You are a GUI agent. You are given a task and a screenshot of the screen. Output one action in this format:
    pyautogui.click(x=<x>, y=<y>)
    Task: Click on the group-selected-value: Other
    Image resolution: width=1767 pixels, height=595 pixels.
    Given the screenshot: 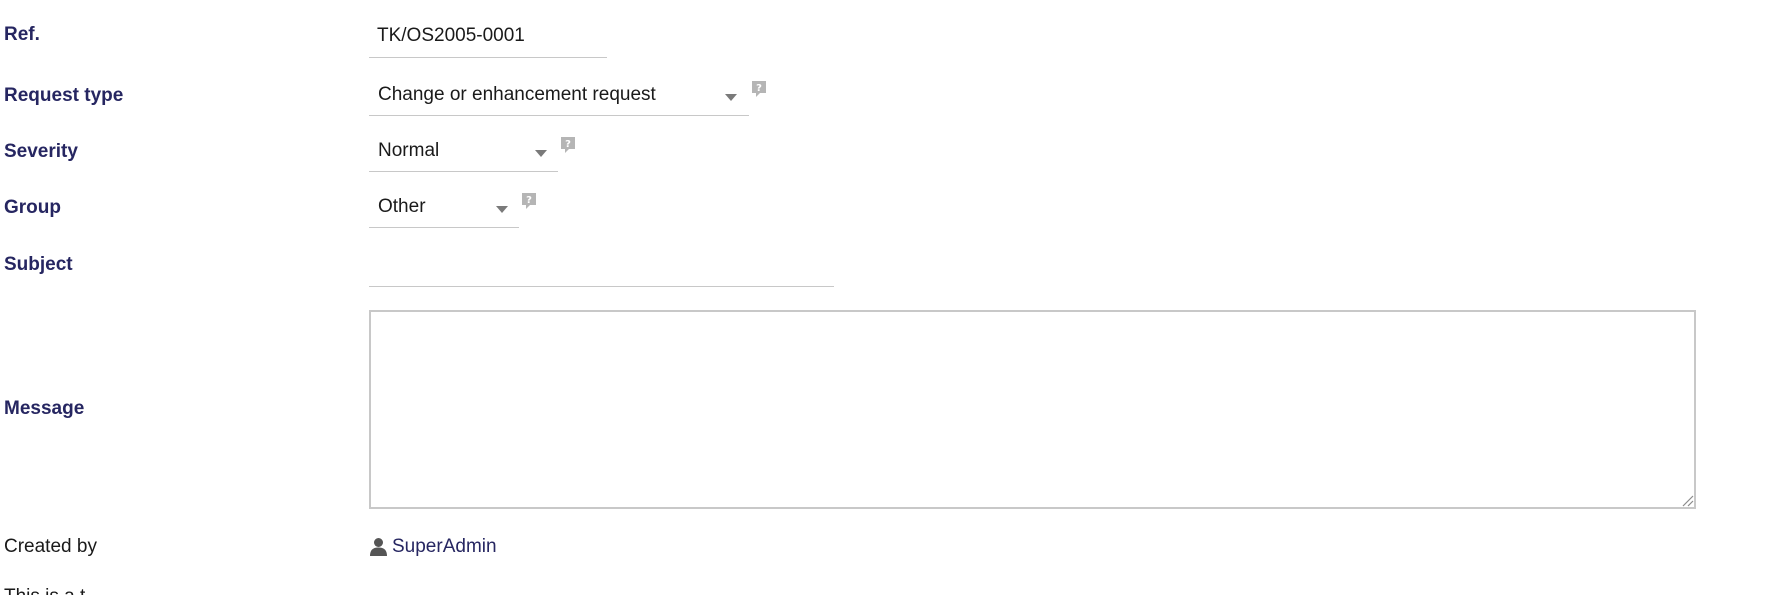 What is the action you would take?
    pyautogui.click(x=402, y=206)
    